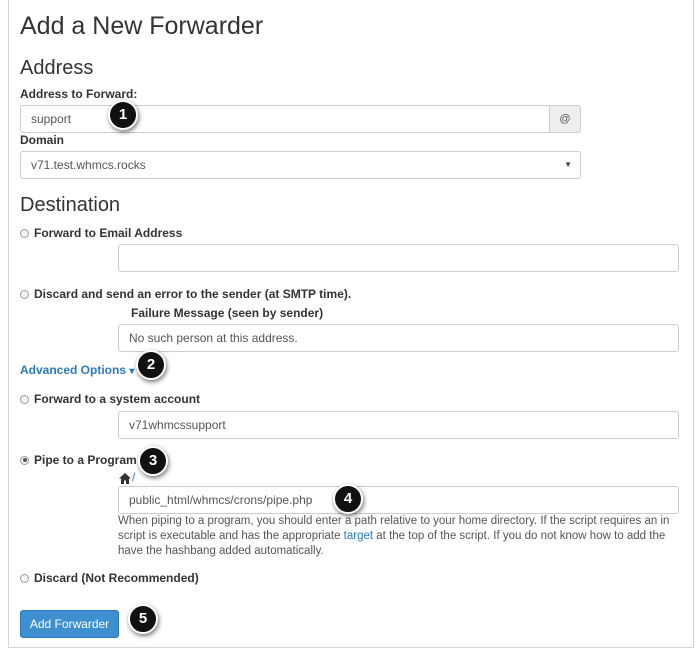 Image resolution: width=699 pixels, height=652 pixels. What do you see at coordinates (123, 115) in the screenshot?
I see `step-badge-1: 1` at bounding box center [123, 115].